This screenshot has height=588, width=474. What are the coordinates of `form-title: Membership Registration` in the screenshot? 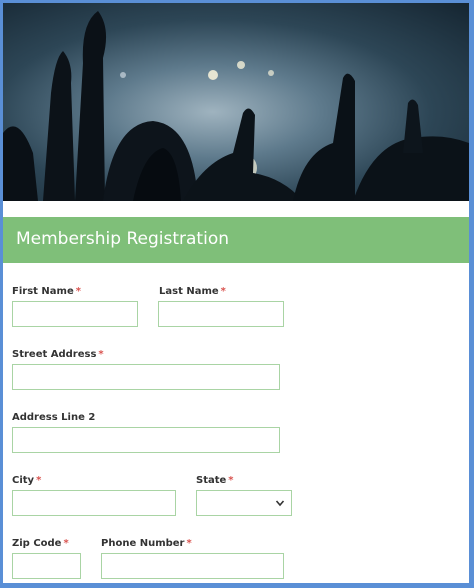 It's located at (122, 239).